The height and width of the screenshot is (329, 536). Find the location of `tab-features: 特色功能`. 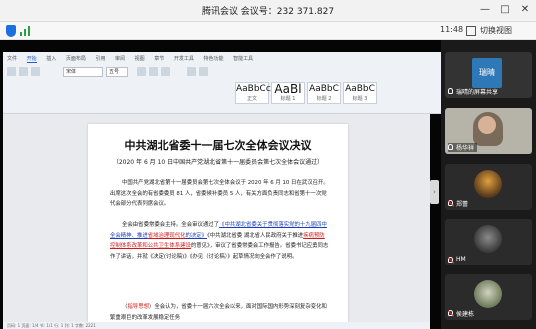

tab-features: 特色功能 is located at coordinates (213, 59).